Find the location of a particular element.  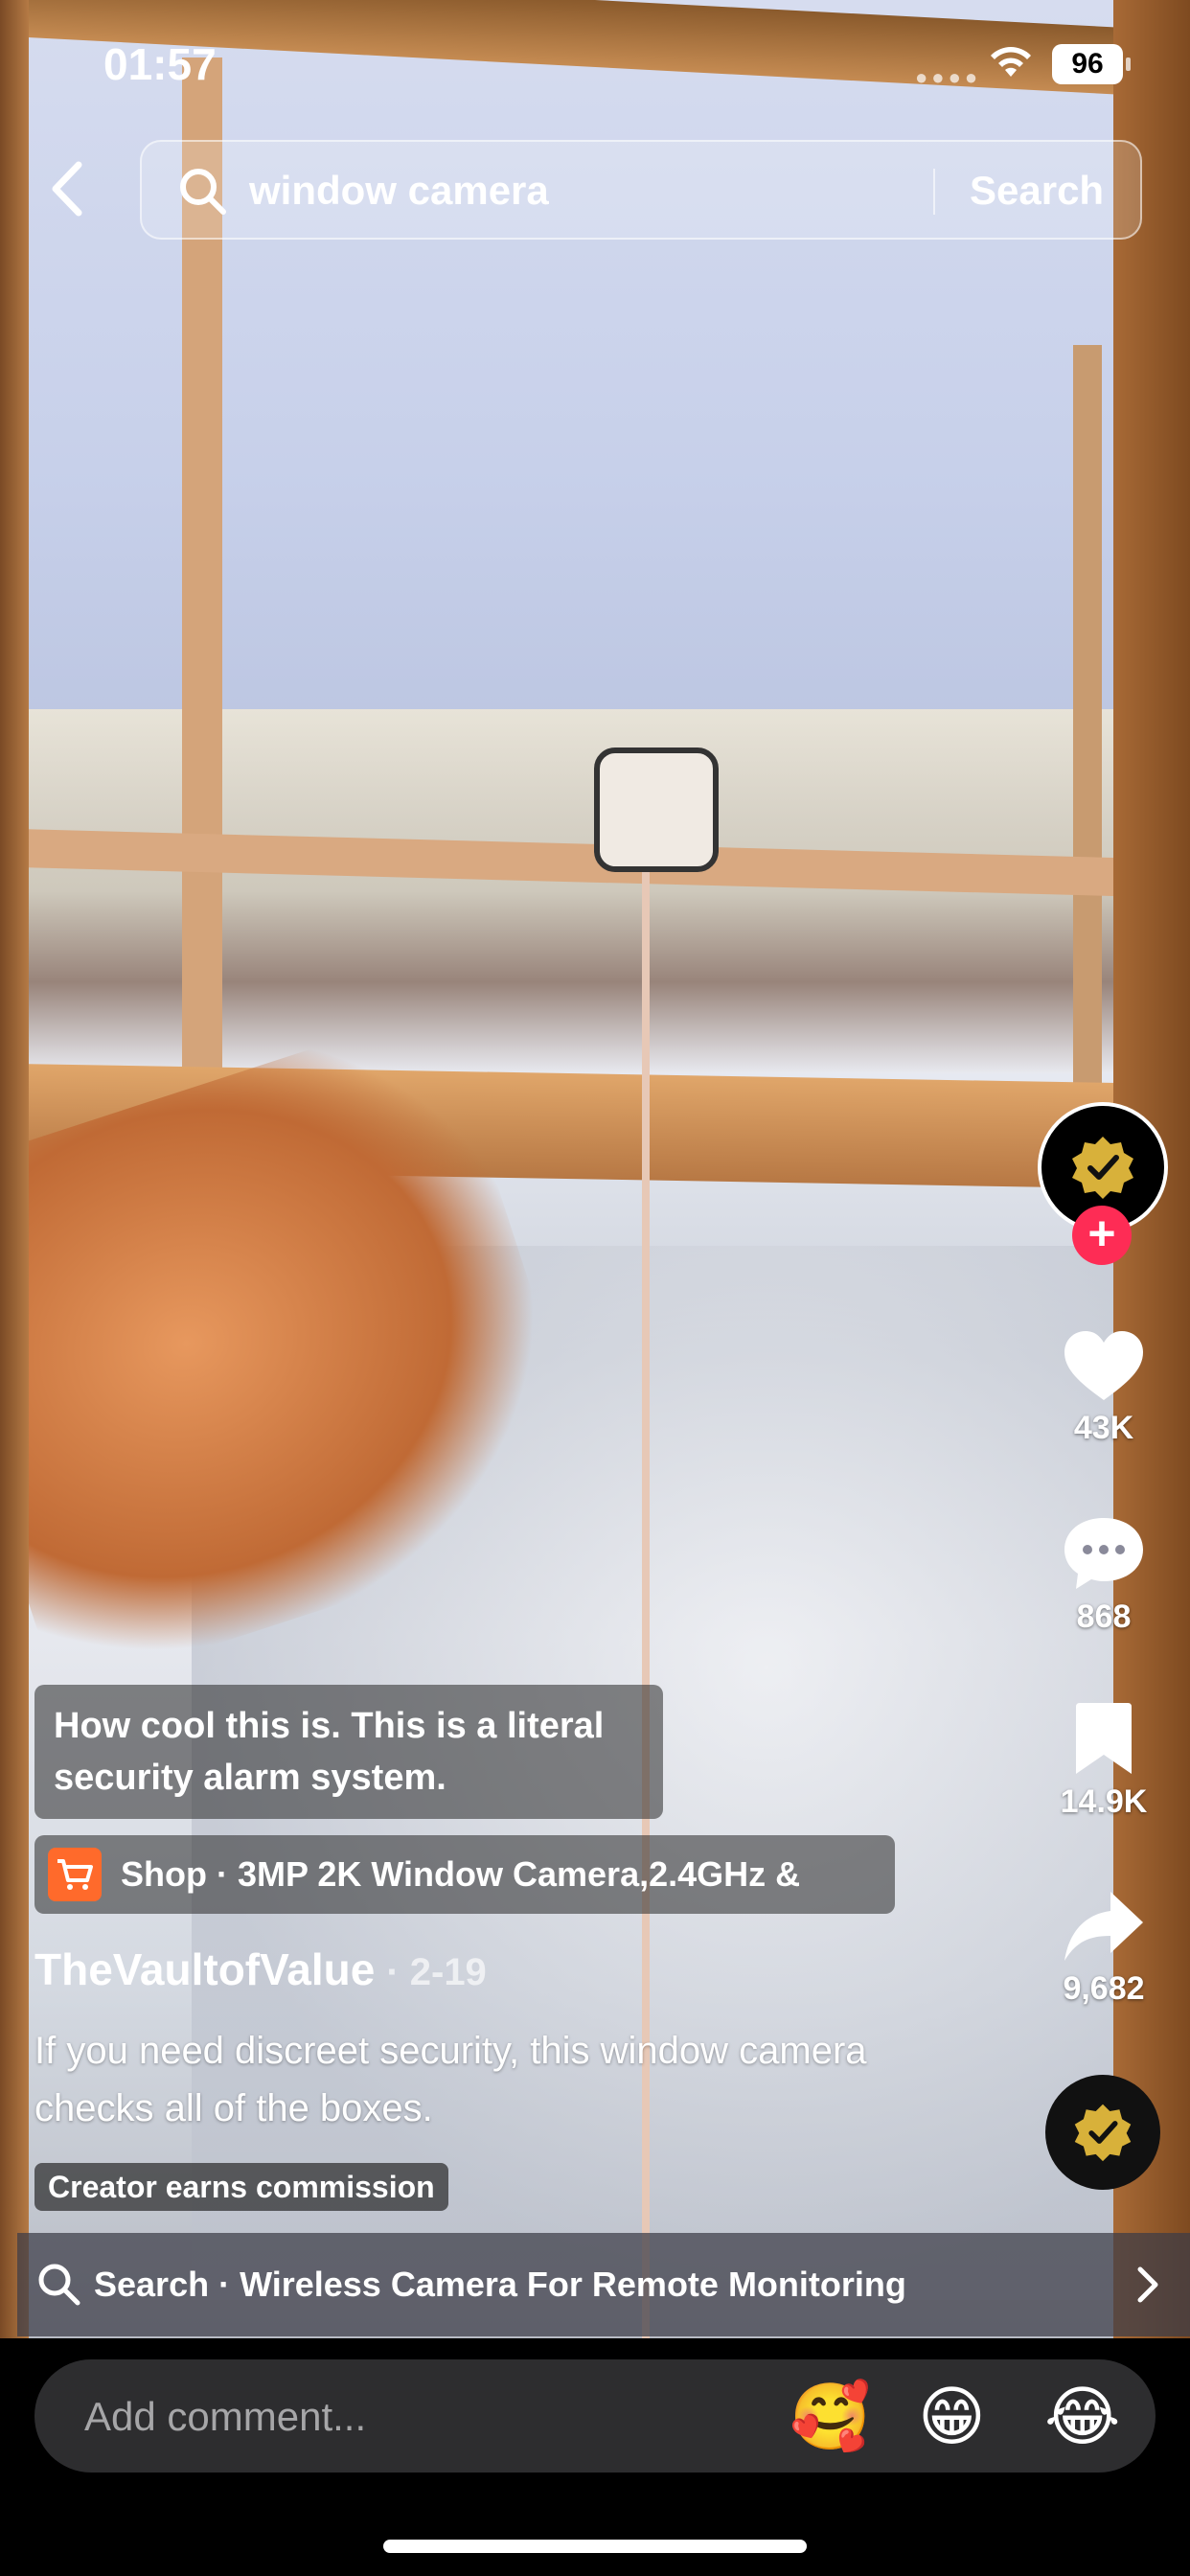

chevron-left-icon is located at coordinates (67, 189).